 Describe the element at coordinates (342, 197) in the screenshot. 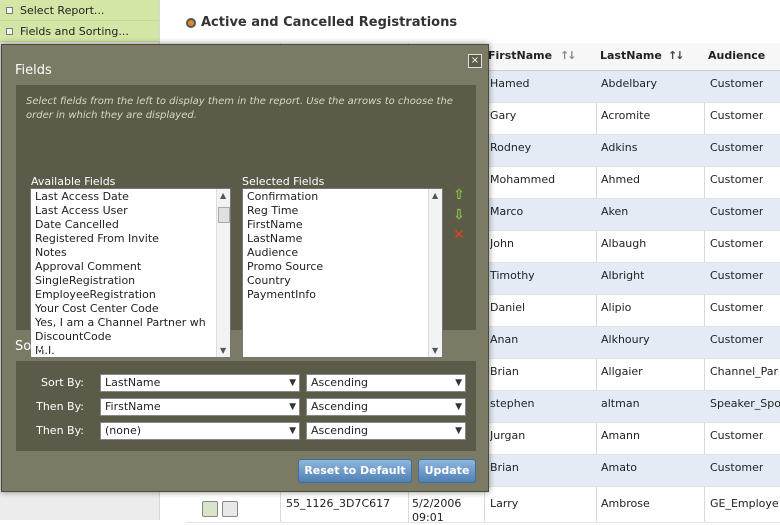

I see `list-item: Confirmation` at that location.